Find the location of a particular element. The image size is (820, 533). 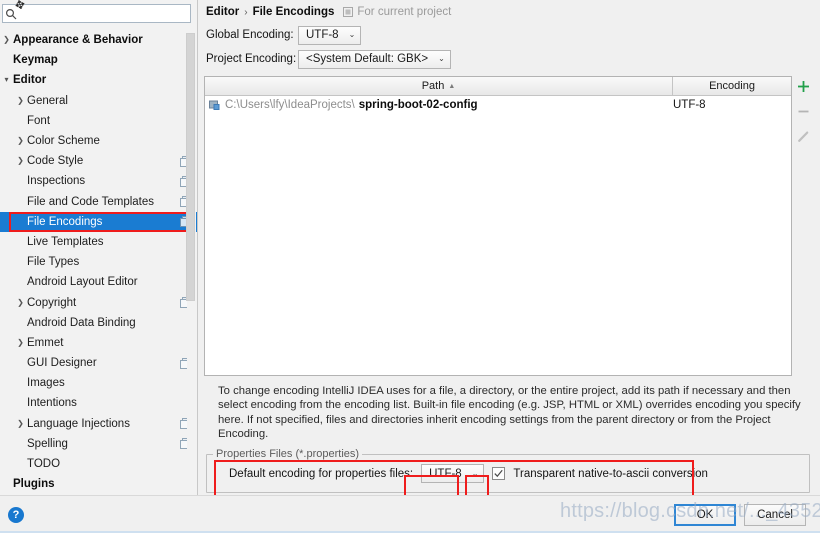

transparent-native-to-ascii-checkbox is located at coordinates (499, 474).